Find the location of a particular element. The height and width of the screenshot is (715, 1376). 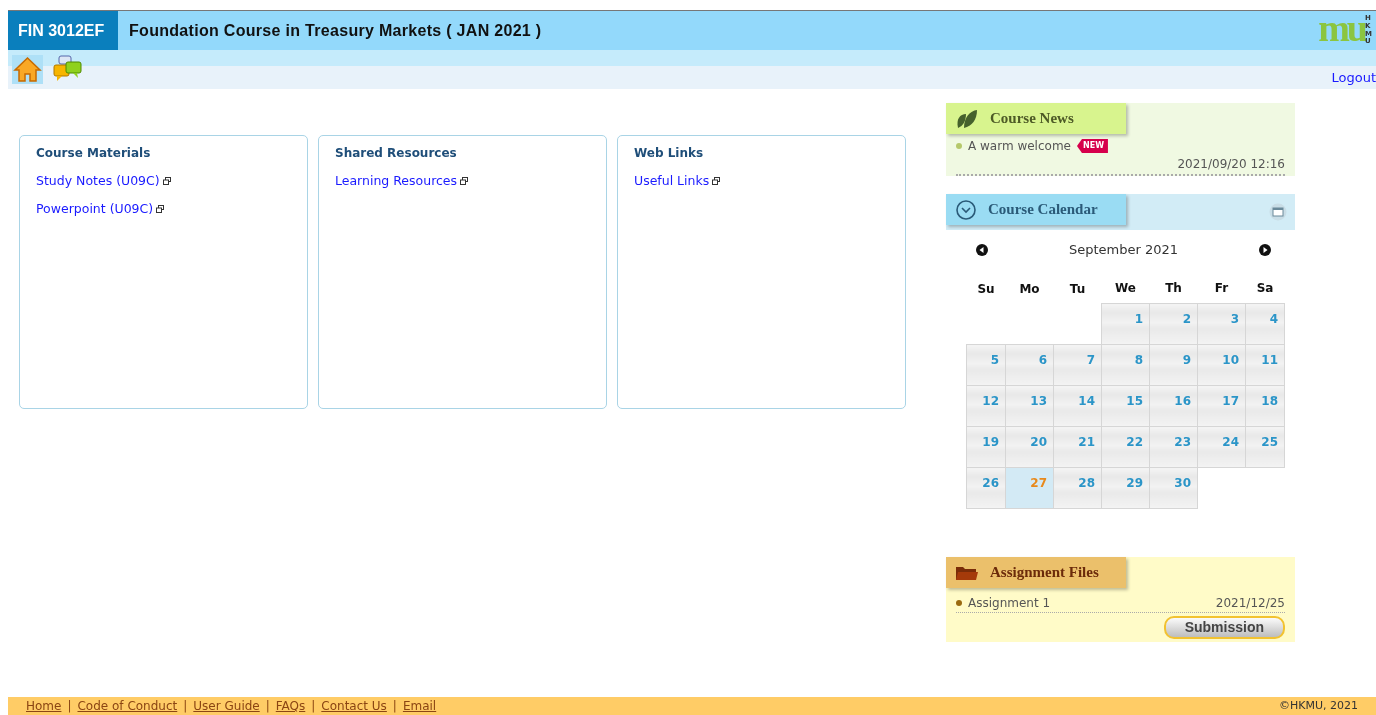

chat-icon is located at coordinates (68, 69).